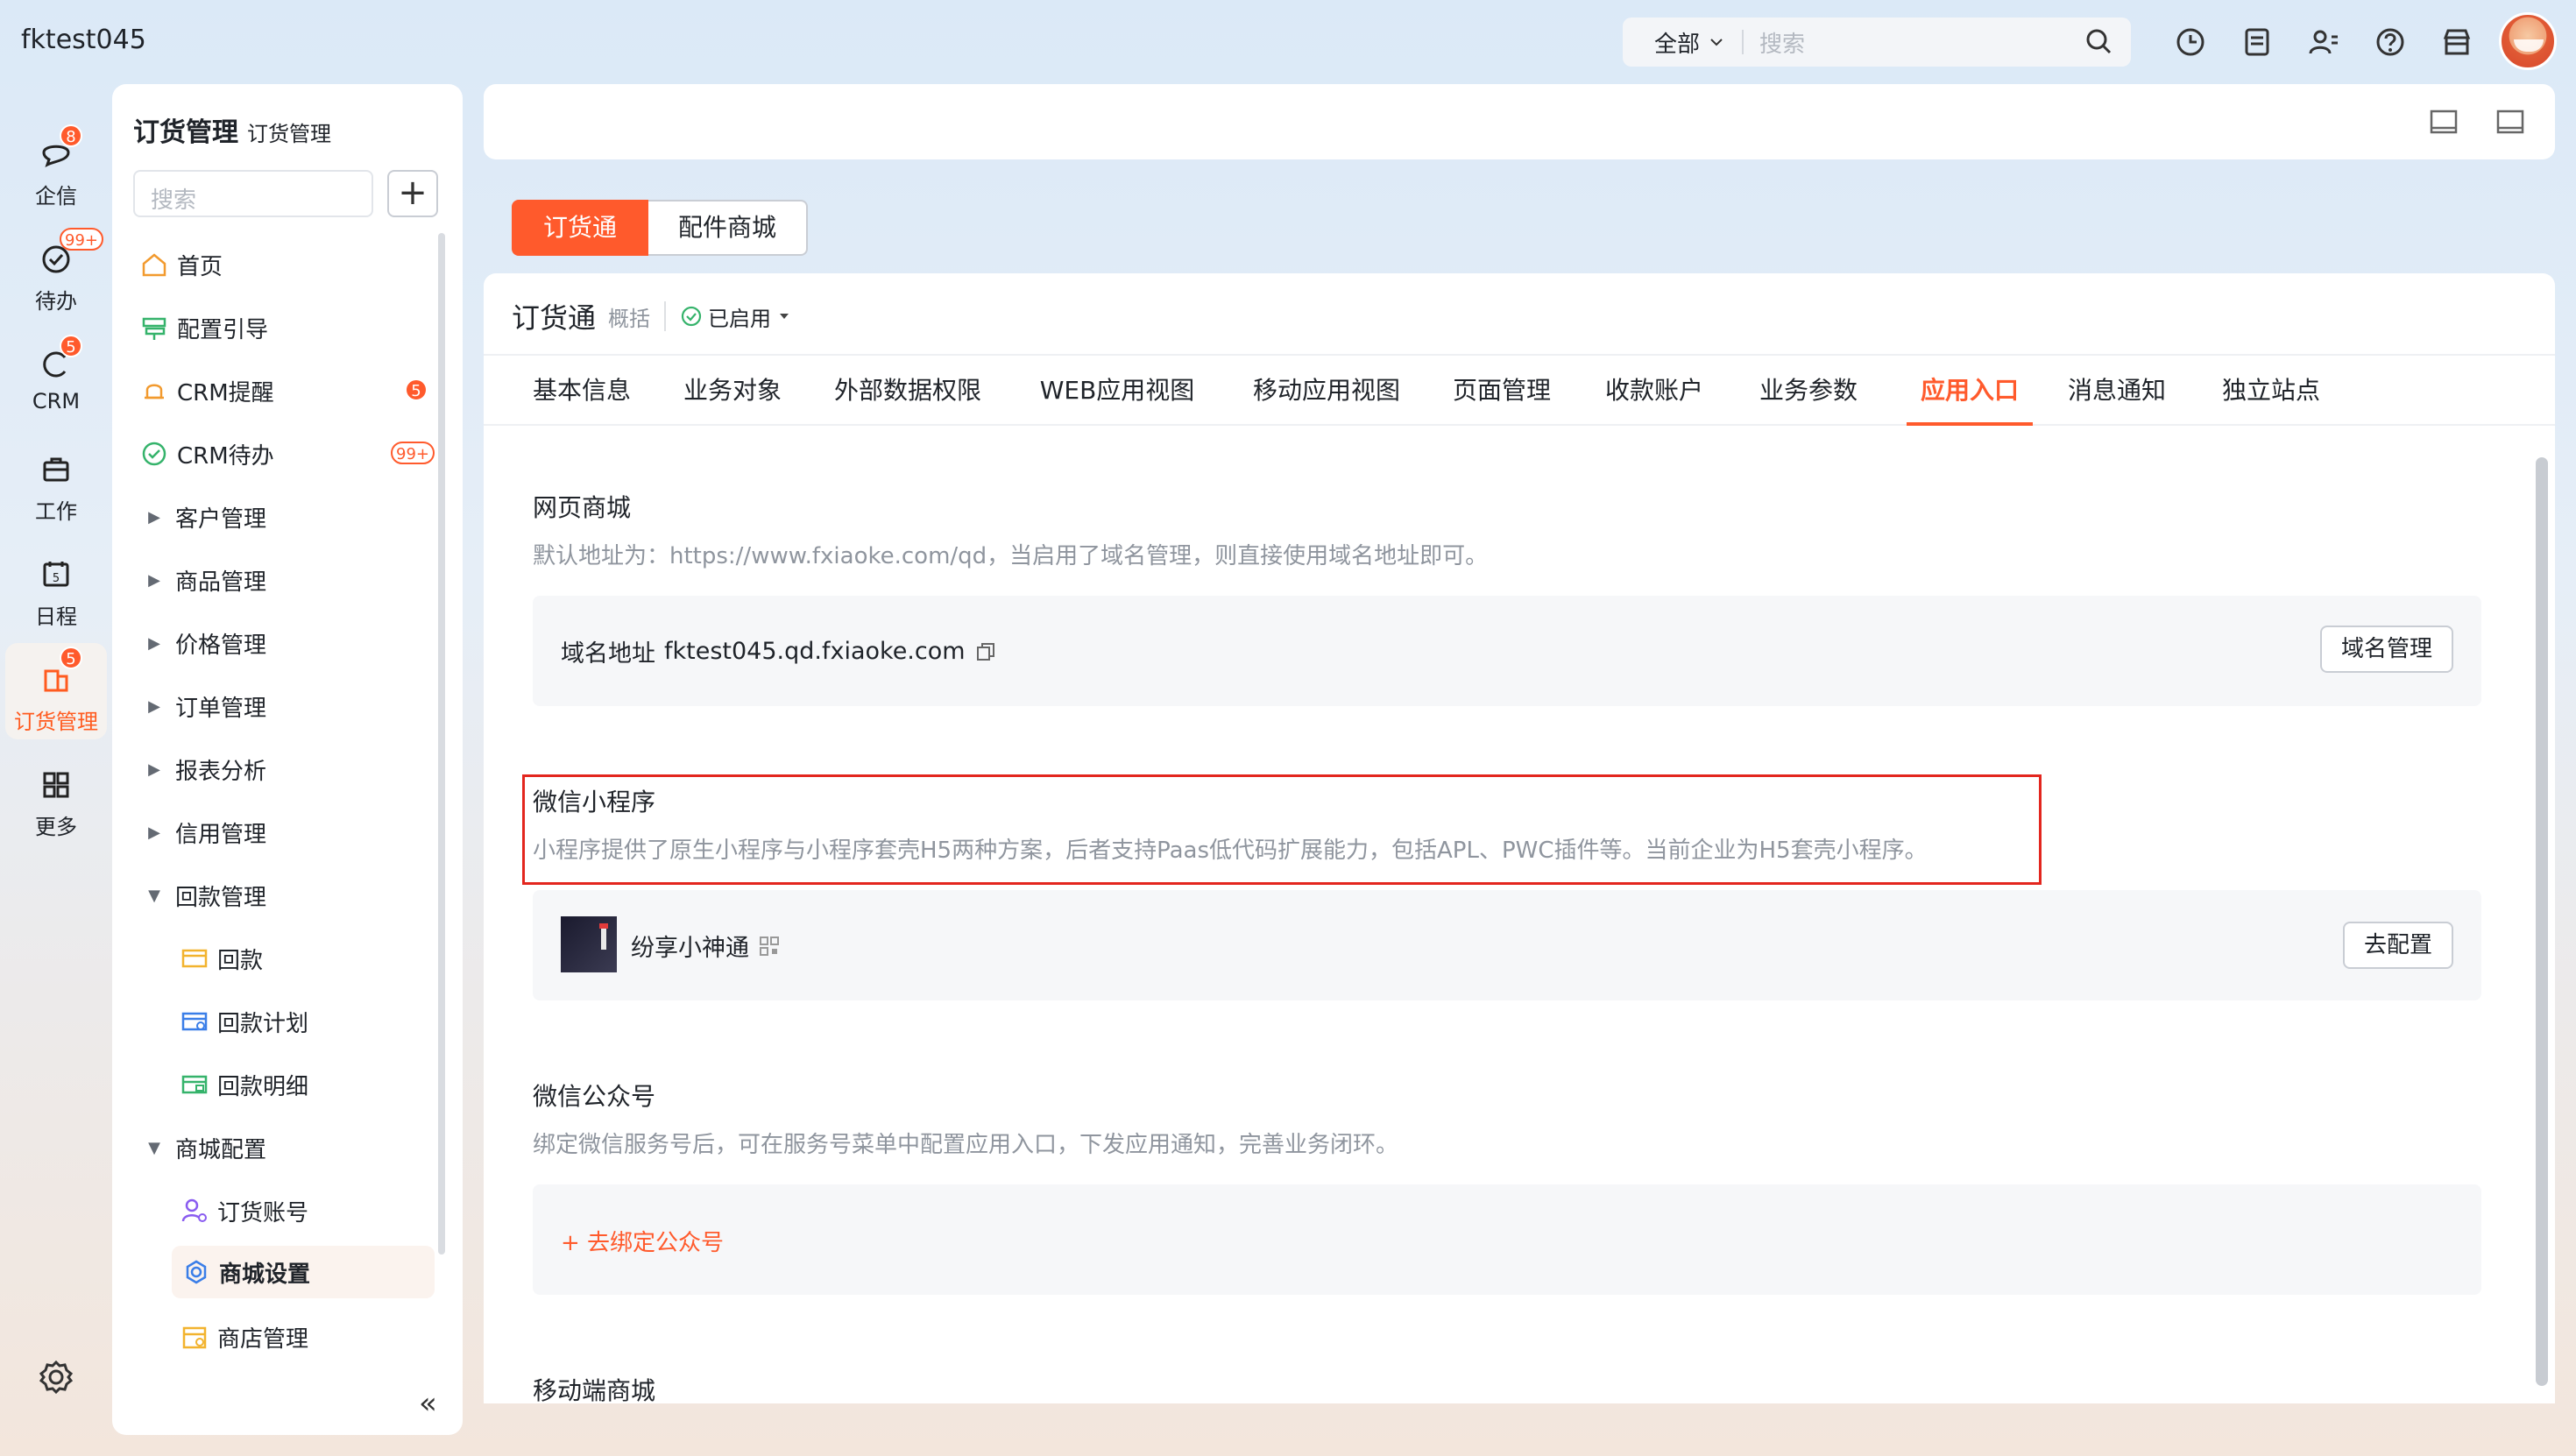 This screenshot has height=1456, width=2576. What do you see at coordinates (629, 316) in the screenshot?
I see `app-summary-link: 概括` at bounding box center [629, 316].